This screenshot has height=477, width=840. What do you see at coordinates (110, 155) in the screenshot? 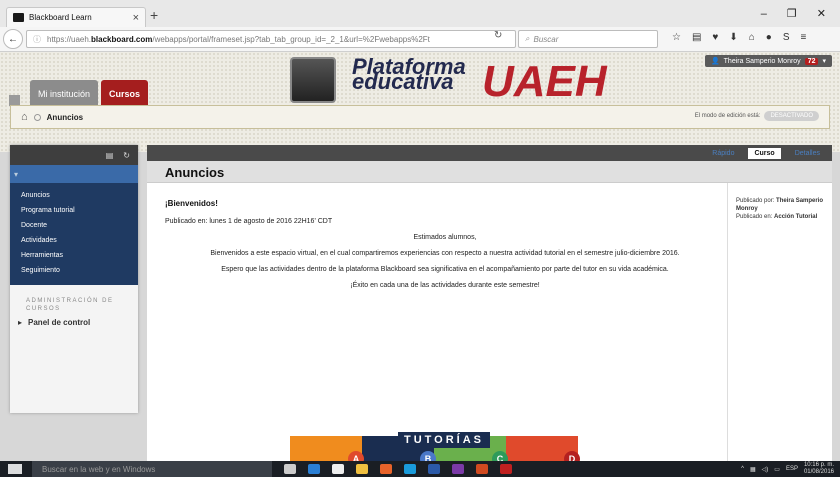
I see `menu-view-icon: ▤` at bounding box center [110, 155].